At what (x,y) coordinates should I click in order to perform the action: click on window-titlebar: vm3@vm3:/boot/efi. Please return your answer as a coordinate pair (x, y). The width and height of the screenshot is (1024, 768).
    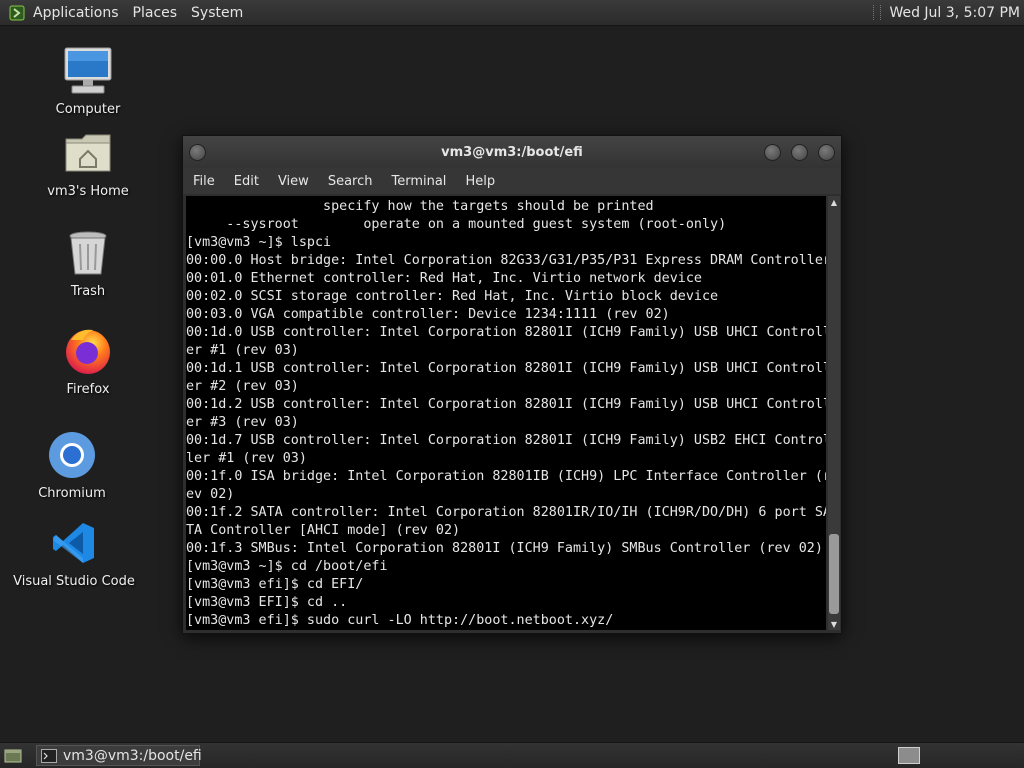
    Looking at the image, I should click on (512, 152).